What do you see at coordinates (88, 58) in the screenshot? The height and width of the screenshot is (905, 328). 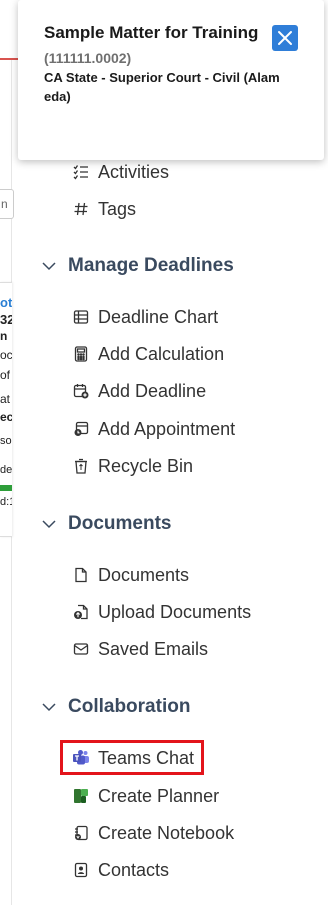 I see `matter-number: (111111.0002)` at bounding box center [88, 58].